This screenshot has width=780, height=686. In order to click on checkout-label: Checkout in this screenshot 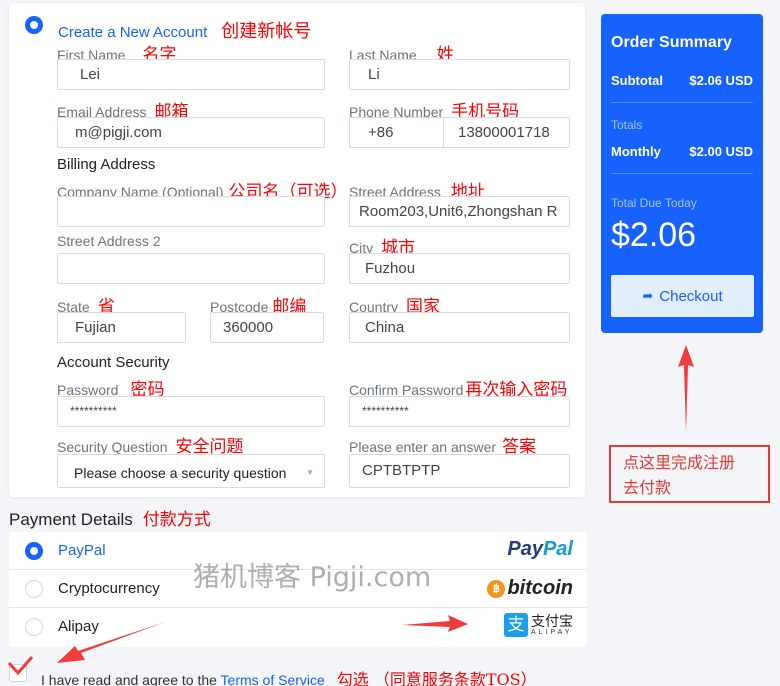, I will do `click(691, 296)`.